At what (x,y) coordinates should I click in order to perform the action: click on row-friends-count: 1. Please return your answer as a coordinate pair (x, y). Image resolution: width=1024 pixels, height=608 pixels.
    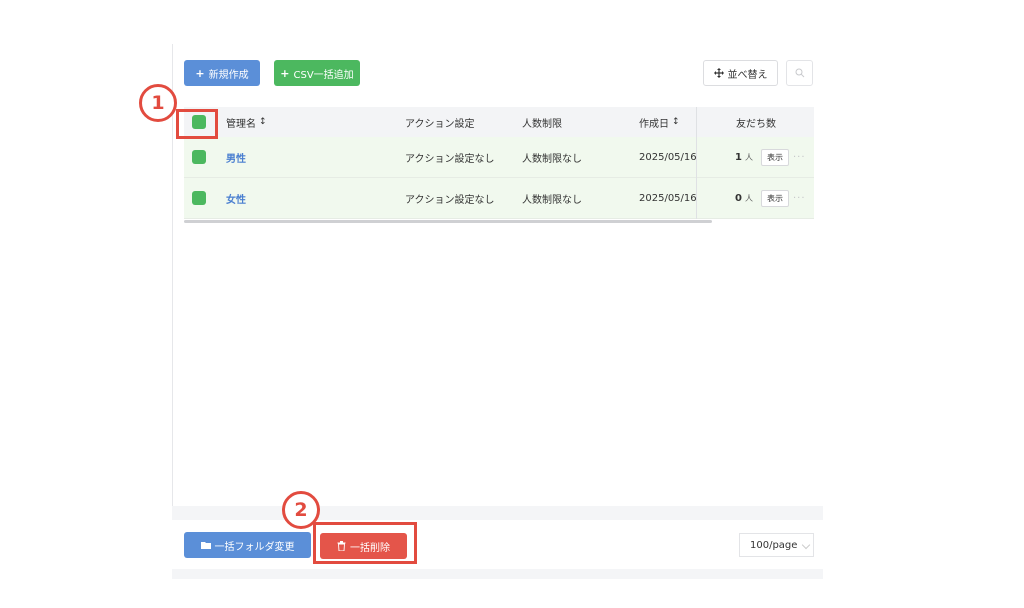
    Looking at the image, I should click on (738, 157).